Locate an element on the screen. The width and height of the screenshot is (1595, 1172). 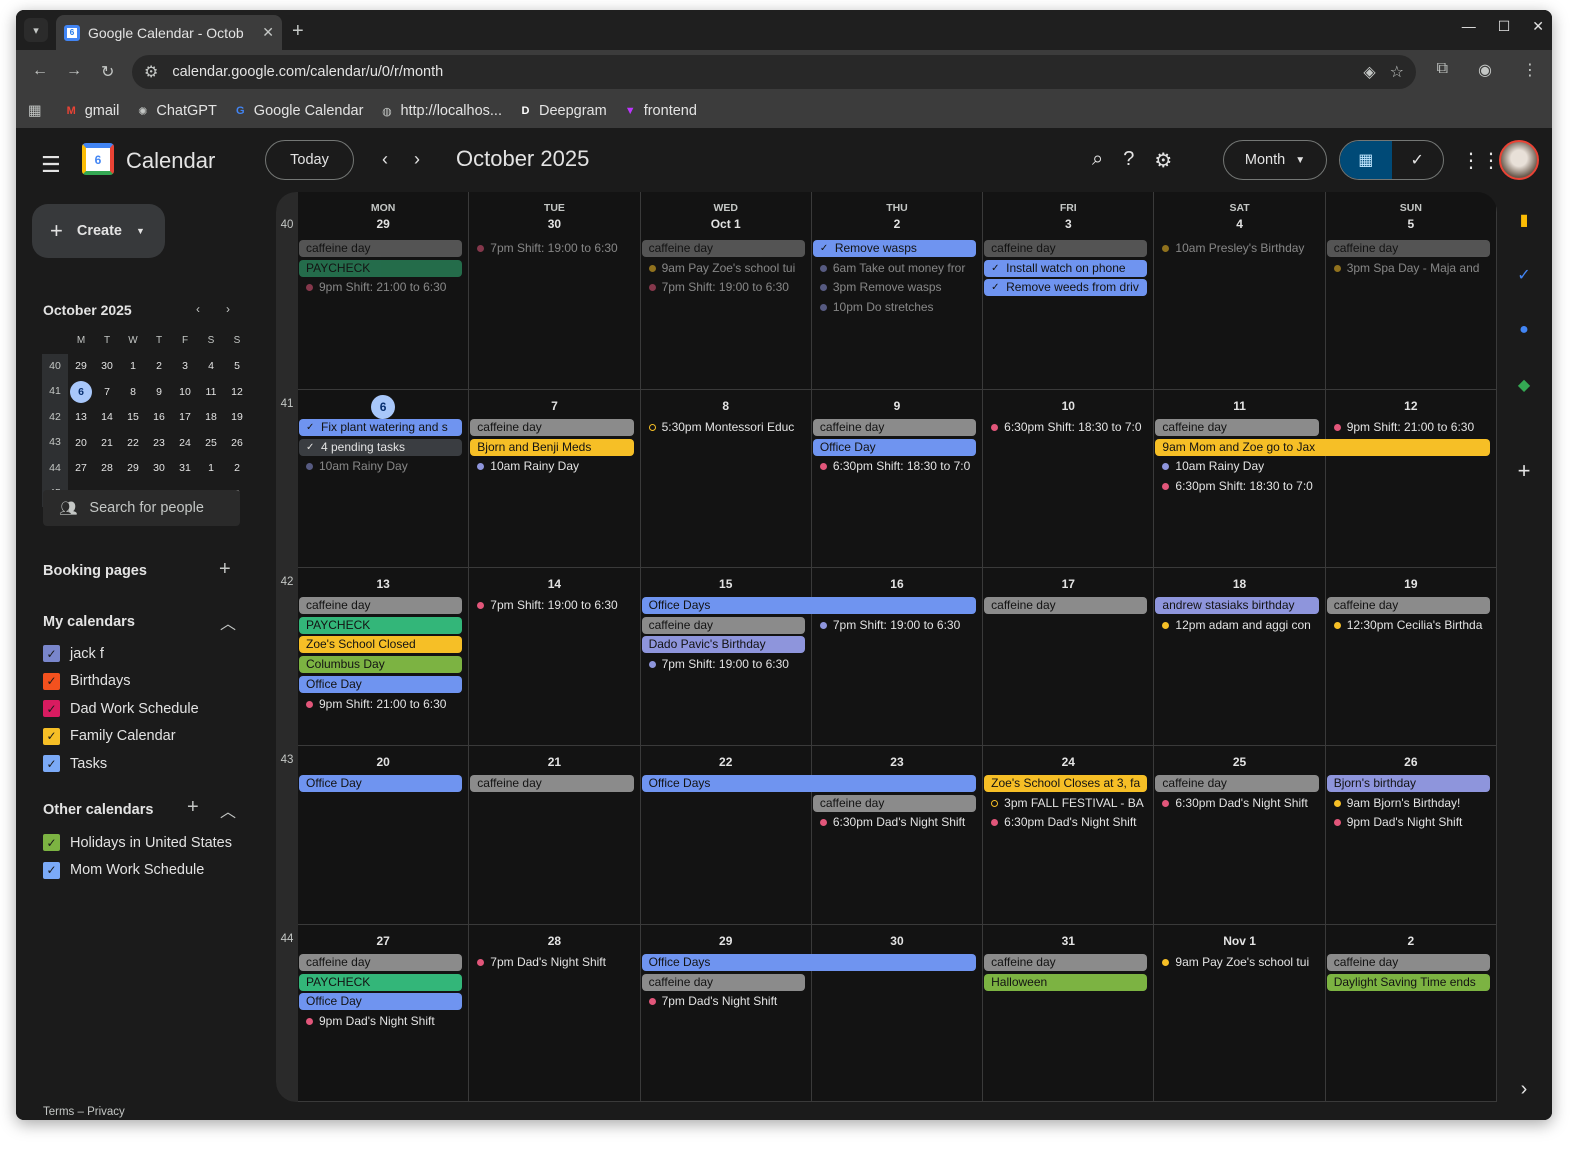
day-cell: TUE 30 is located at coordinates (555, 291).